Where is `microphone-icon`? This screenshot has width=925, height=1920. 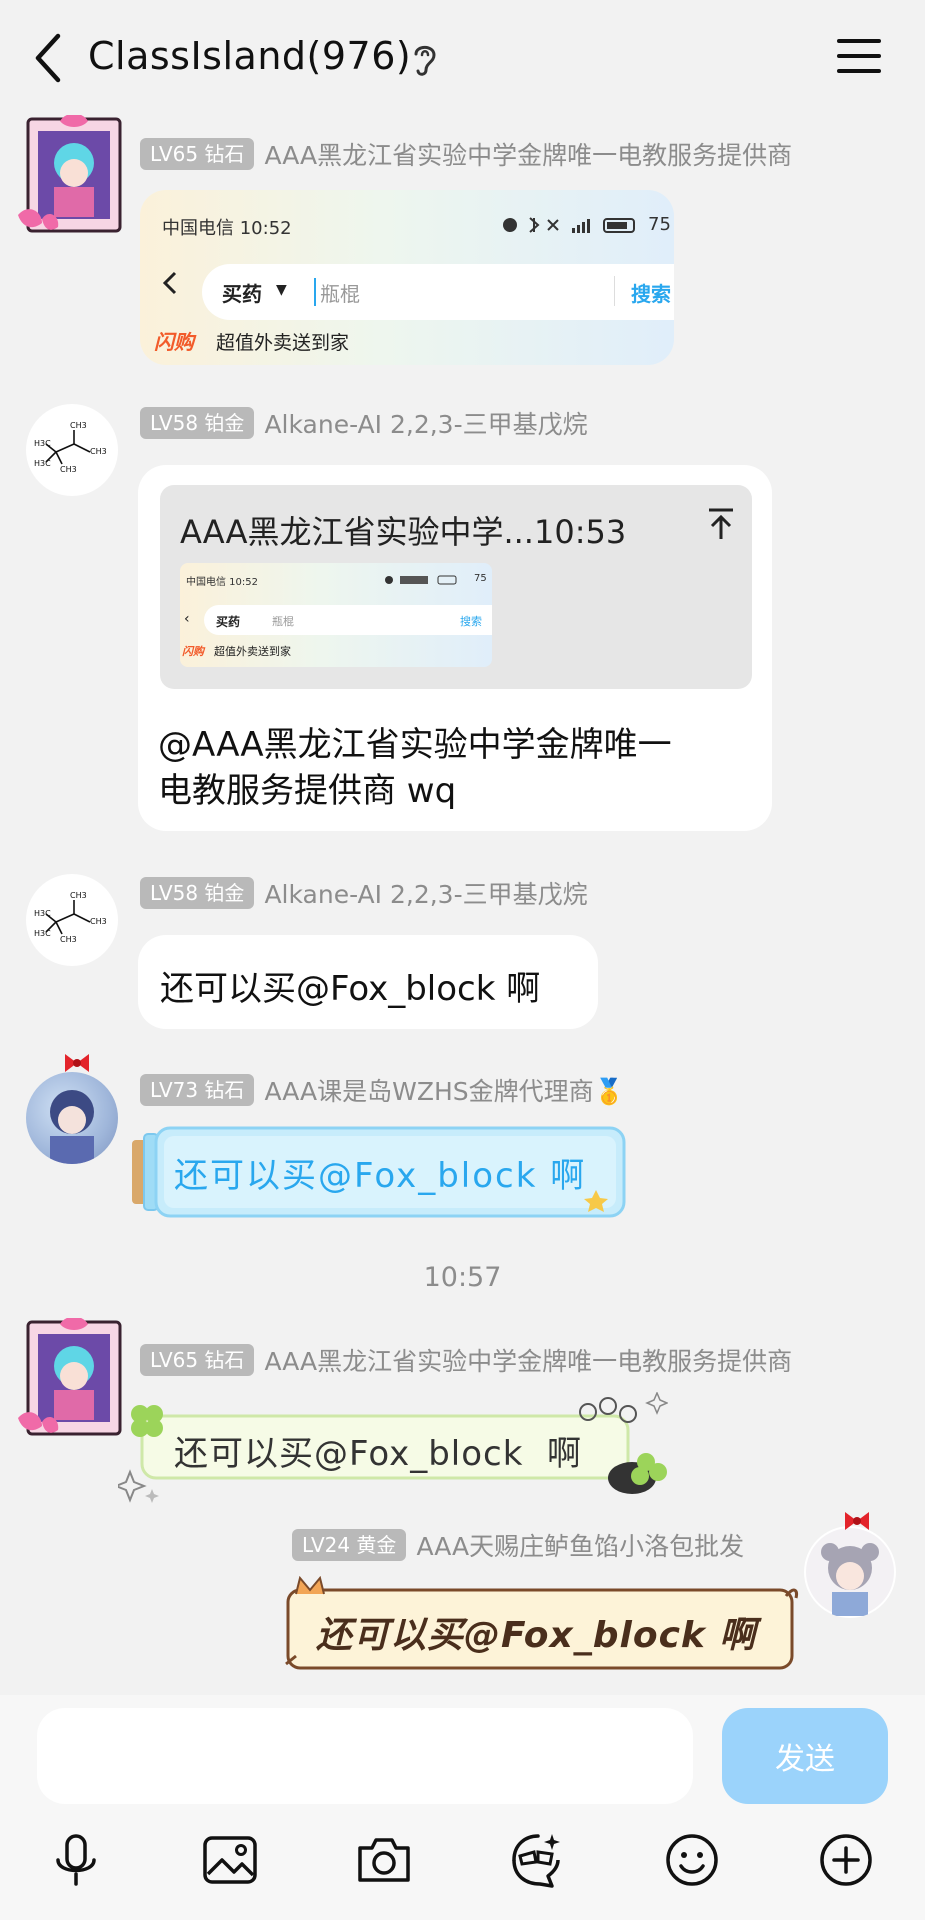 microphone-icon is located at coordinates (76, 1860).